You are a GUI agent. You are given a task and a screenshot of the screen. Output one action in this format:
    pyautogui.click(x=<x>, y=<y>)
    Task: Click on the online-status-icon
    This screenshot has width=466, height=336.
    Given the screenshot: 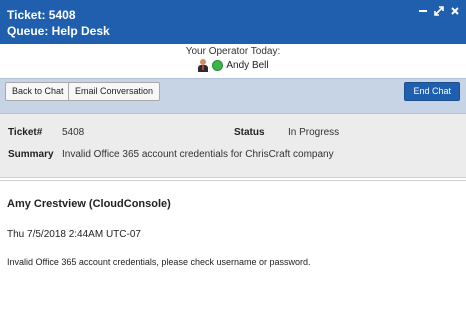 What is the action you would take?
    pyautogui.click(x=218, y=65)
    